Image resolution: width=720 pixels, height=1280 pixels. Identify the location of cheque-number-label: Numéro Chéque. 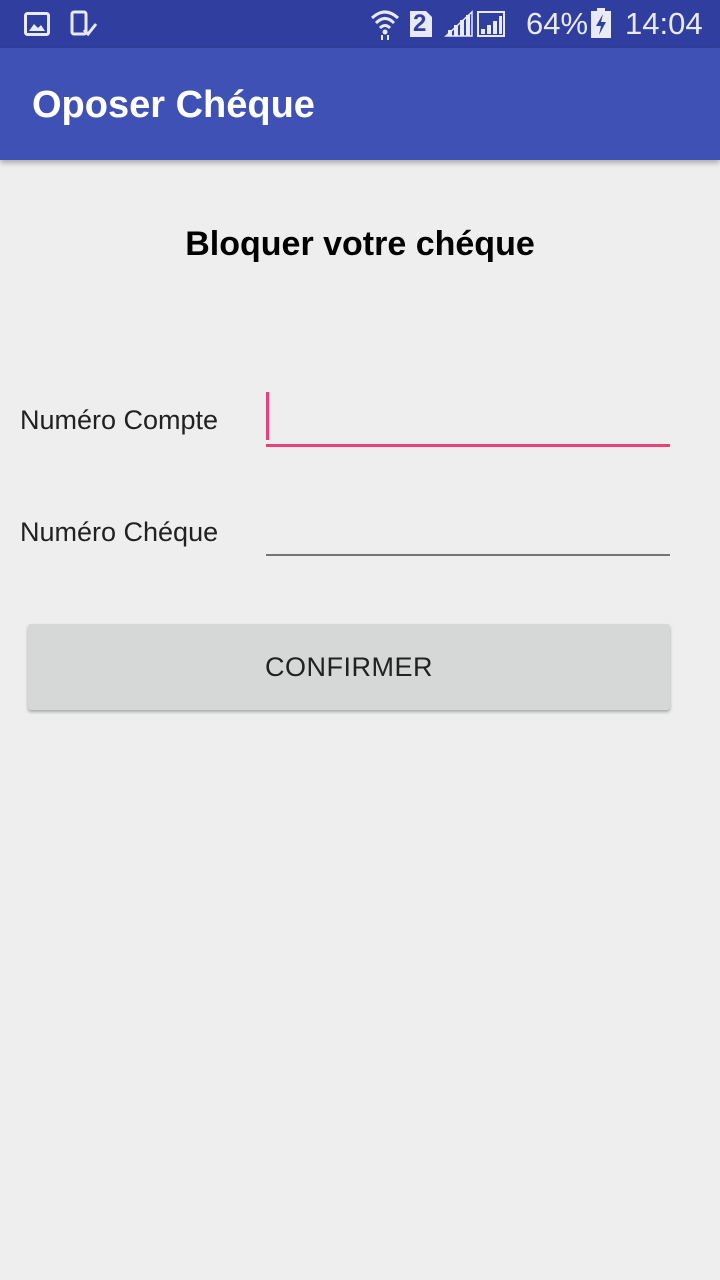
(119, 532).